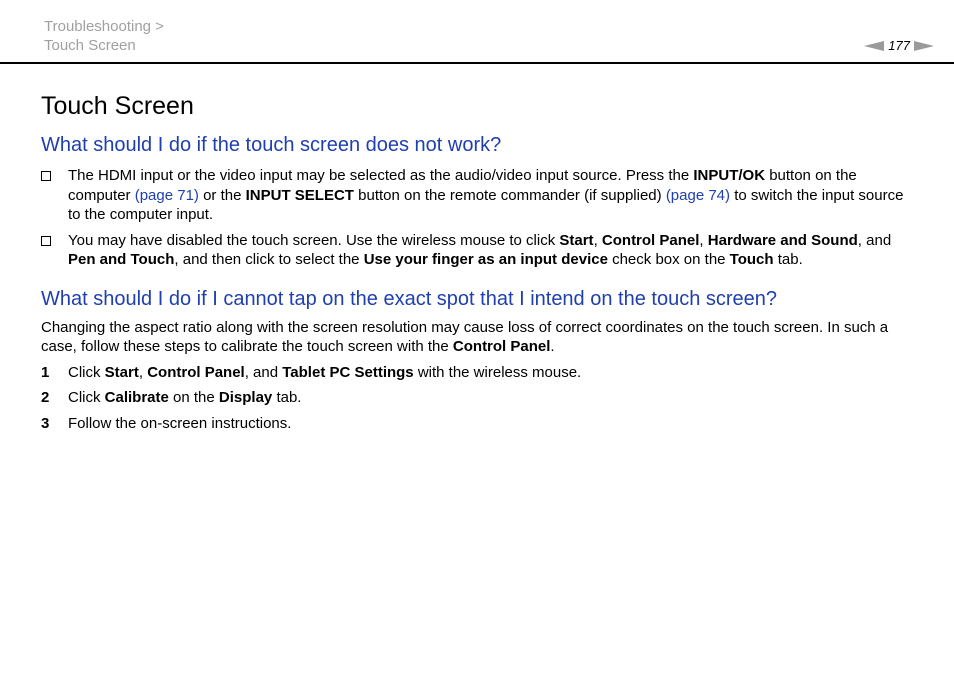 Image resolution: width=954 pixels, height=674 pixels. What do you see at coordinates (924, 45) in the screenshot?
I see `next-page-arrow-icon` at bounding box center [924, 45].